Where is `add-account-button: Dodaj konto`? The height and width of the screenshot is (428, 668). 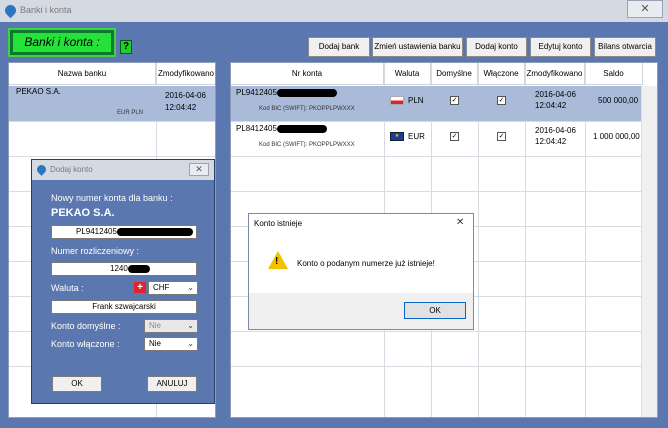
add-account-button: Dodaj konto is located at coordinates (496, 47).